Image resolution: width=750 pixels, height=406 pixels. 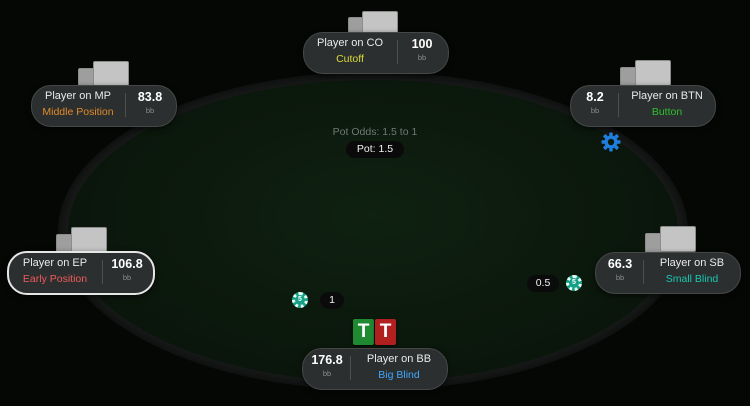 I want to click on sb-bet-amount: 0.5, so click(x=543, y=283).